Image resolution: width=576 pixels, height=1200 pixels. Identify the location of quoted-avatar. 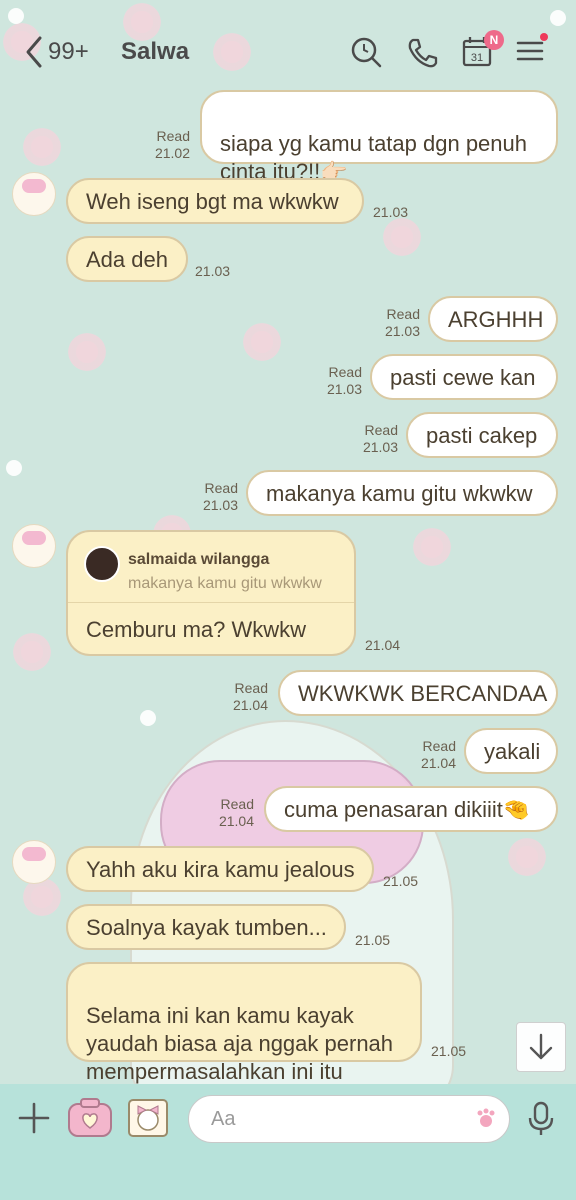
(102, 564).